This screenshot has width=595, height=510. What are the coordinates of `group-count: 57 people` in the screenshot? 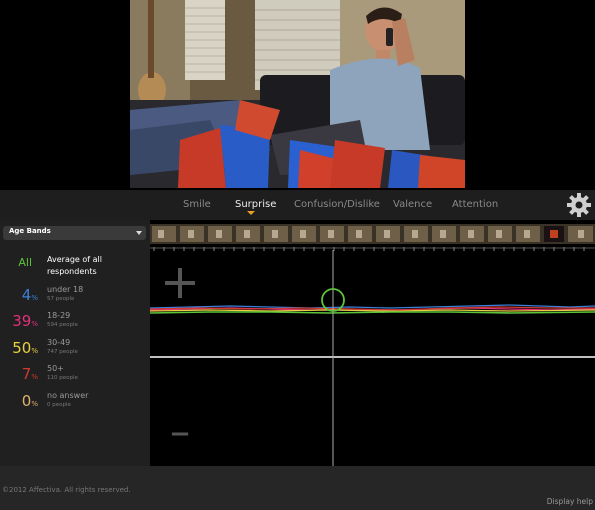 It's located at (61, 299).